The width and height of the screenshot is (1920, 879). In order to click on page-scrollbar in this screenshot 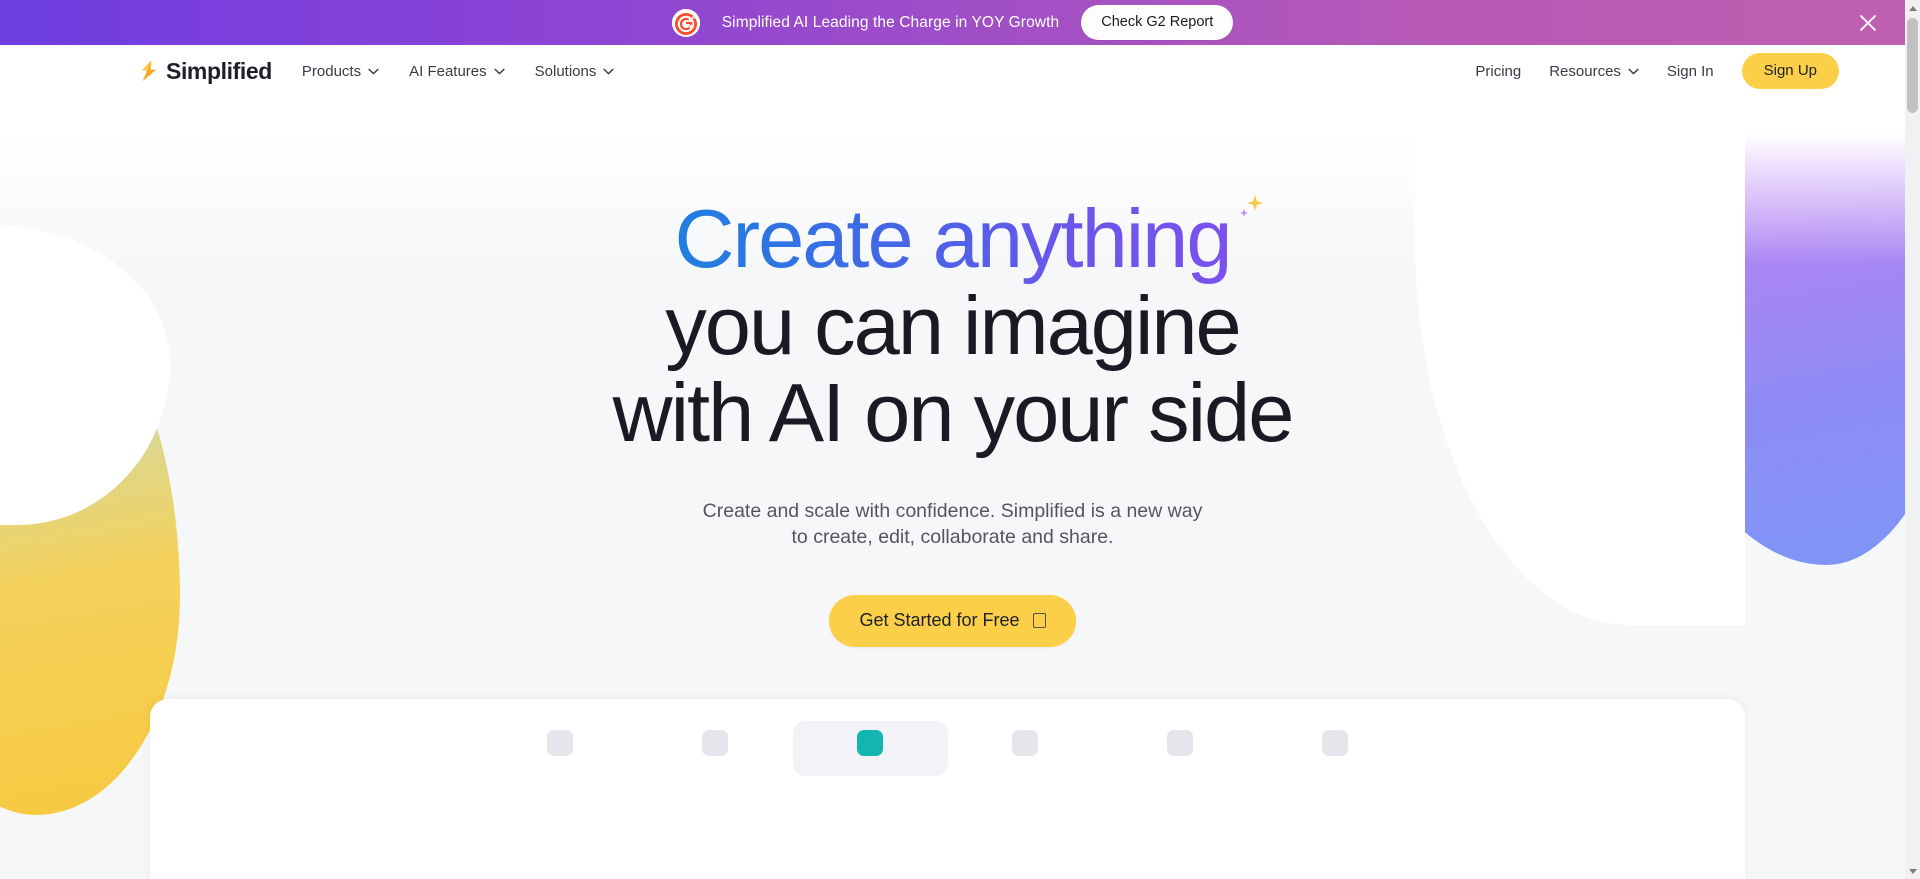, I will do `click(1912, 439)`.